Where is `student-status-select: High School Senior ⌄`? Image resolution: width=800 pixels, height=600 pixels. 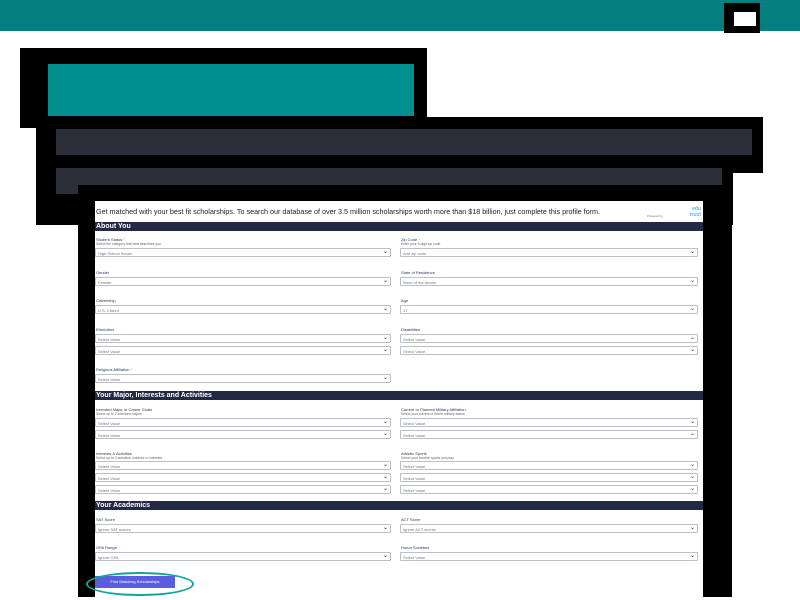 student-status-select: High School Senior ⌄ is located at coordinates (243, 252).